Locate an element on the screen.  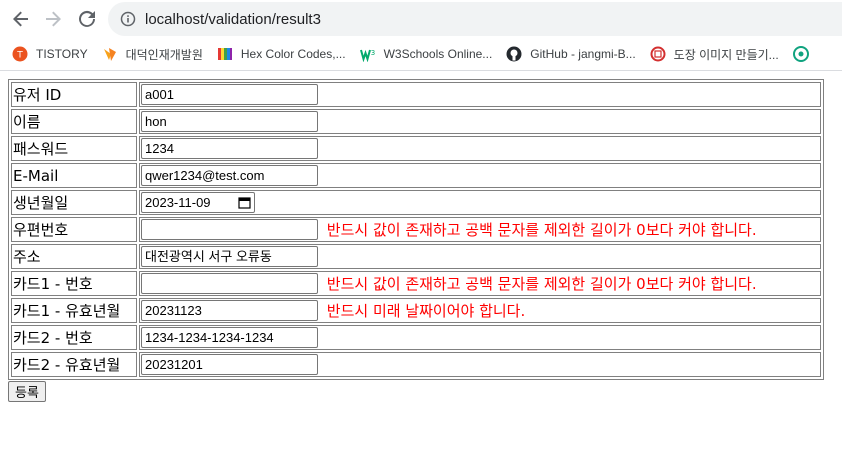
form-row-password: 패스워드 1234 is located at coordinates (416, 148).